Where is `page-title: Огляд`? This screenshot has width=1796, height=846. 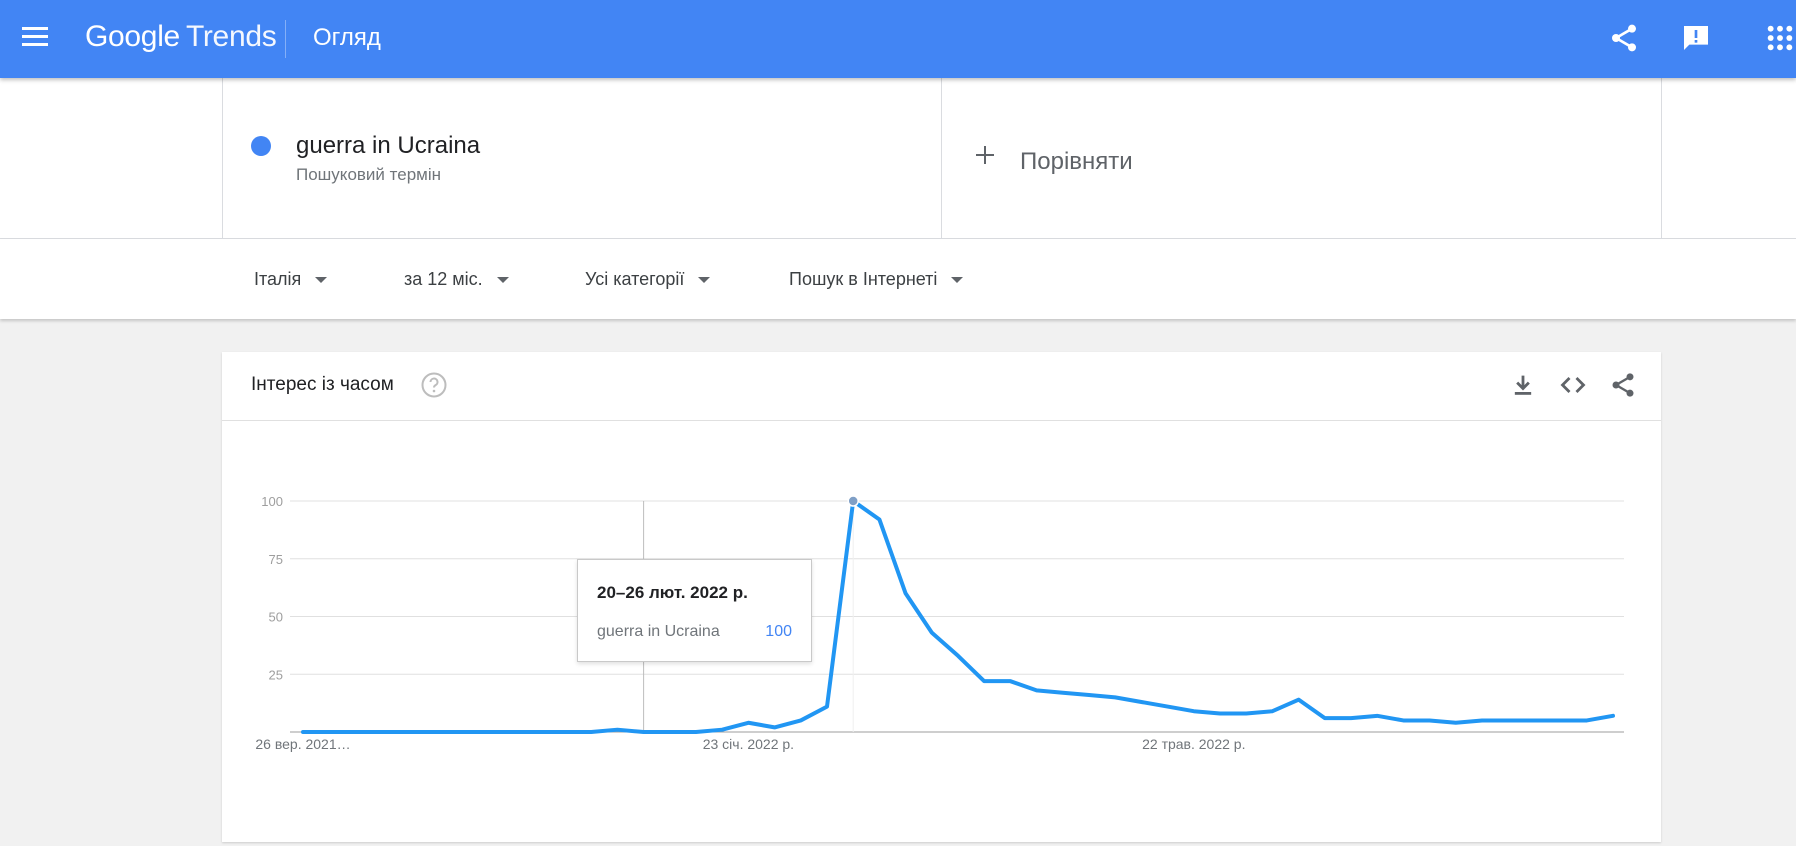
page-title: Огляд is located at coordinates (347, 37).